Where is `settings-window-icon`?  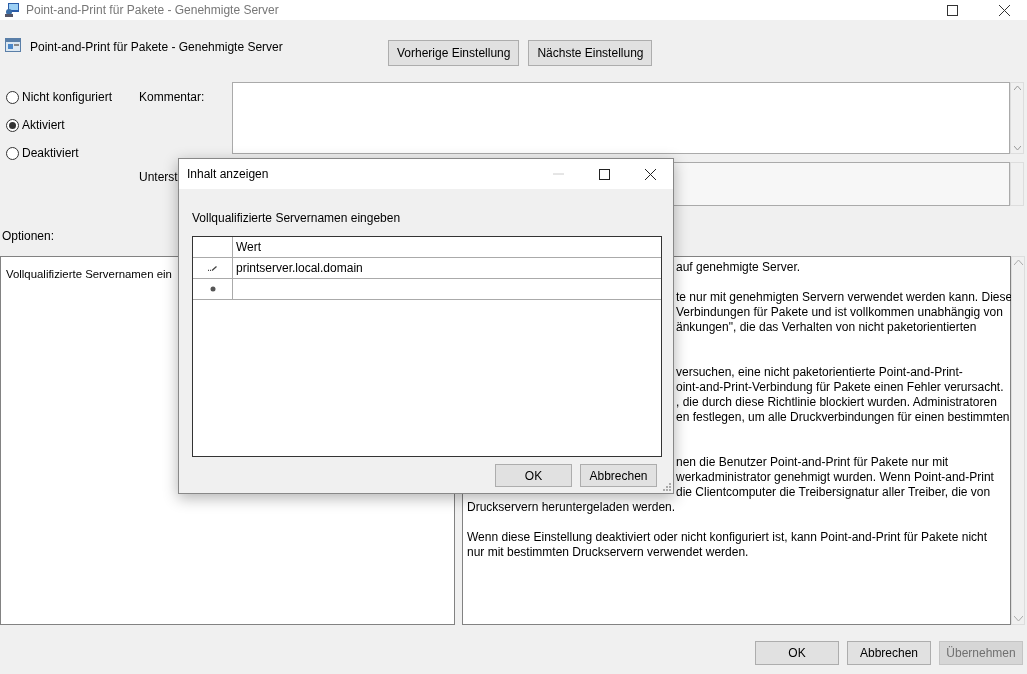 settings-window-icon is located at coordinates (13, 45).